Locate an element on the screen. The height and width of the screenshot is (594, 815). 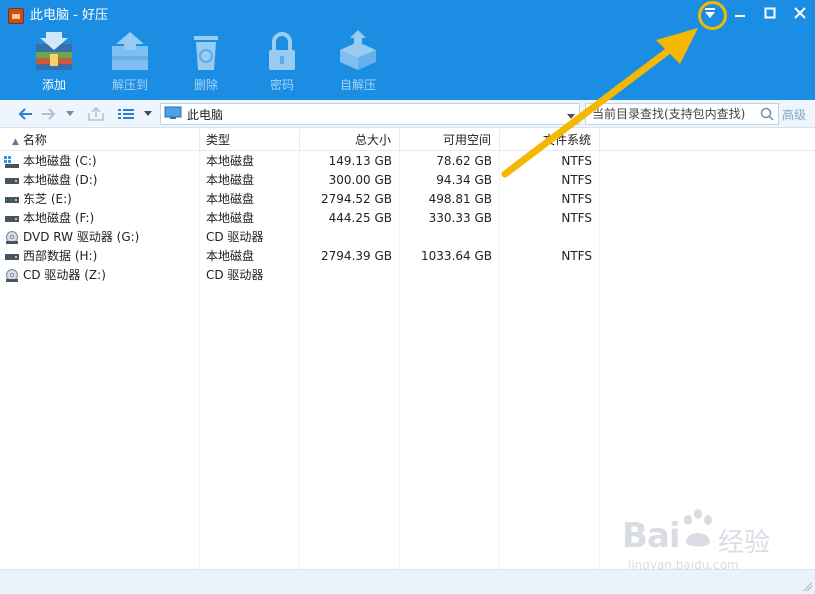
search-icon is located at coordinates (767, 115).